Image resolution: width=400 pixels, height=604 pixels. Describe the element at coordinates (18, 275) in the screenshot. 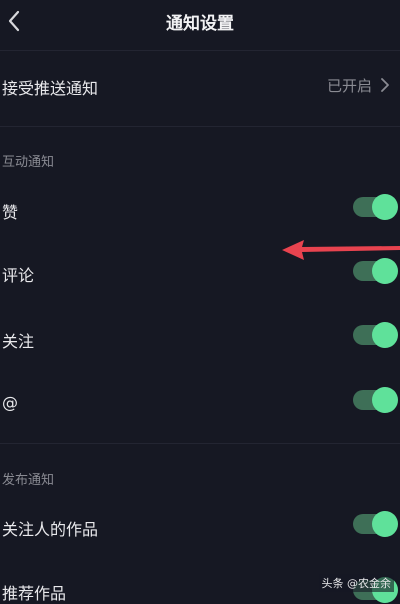

I see `setting-label-comment: 评论` at that location.